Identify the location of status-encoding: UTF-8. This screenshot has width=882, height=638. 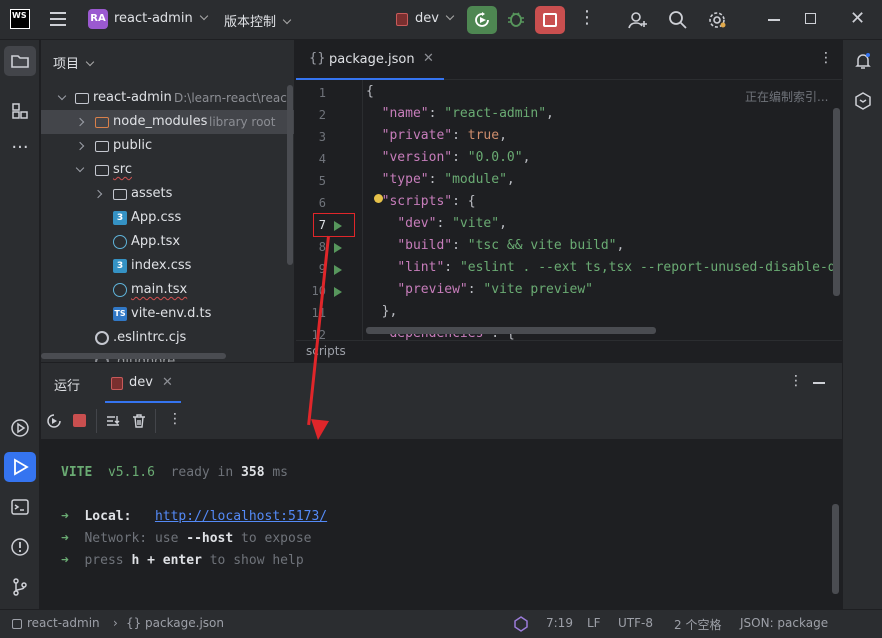
(635, 623).